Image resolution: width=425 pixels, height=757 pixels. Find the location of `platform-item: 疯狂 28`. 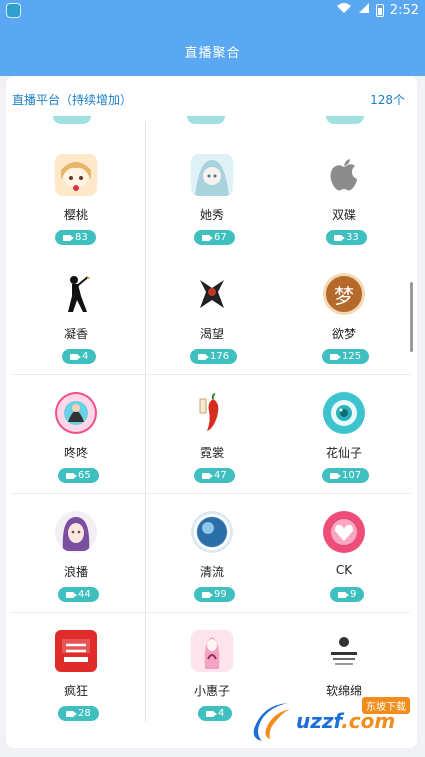

platform-item: 疯狂 28 is located at coordinates (76, 671).